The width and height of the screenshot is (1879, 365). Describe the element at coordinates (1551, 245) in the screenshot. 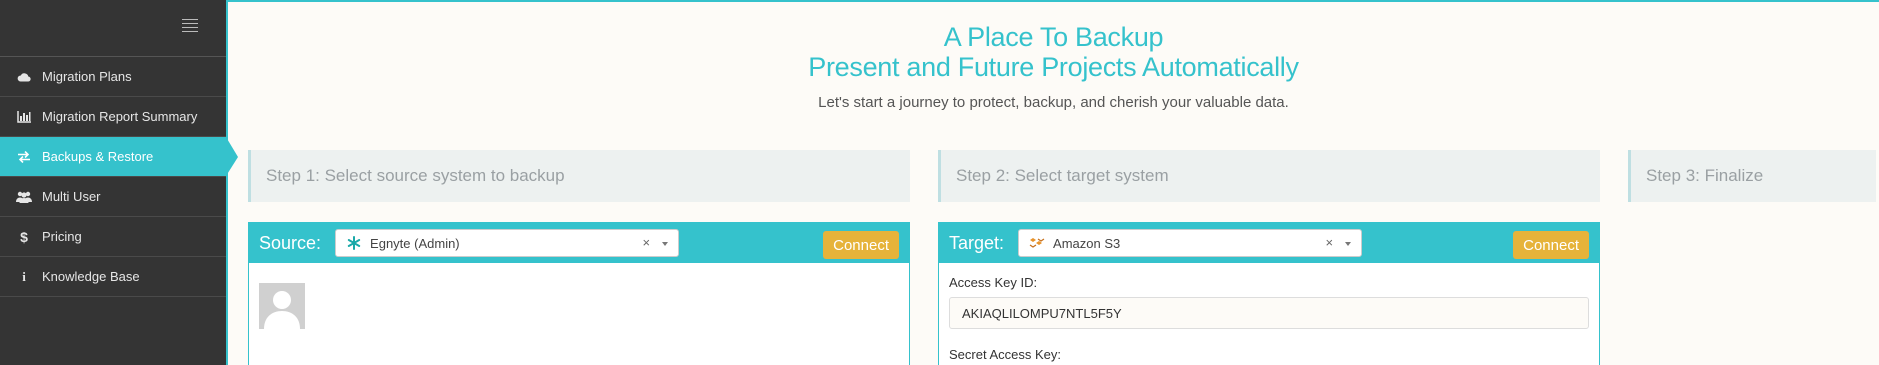

I see `target-connect-button: Connect` at that location.